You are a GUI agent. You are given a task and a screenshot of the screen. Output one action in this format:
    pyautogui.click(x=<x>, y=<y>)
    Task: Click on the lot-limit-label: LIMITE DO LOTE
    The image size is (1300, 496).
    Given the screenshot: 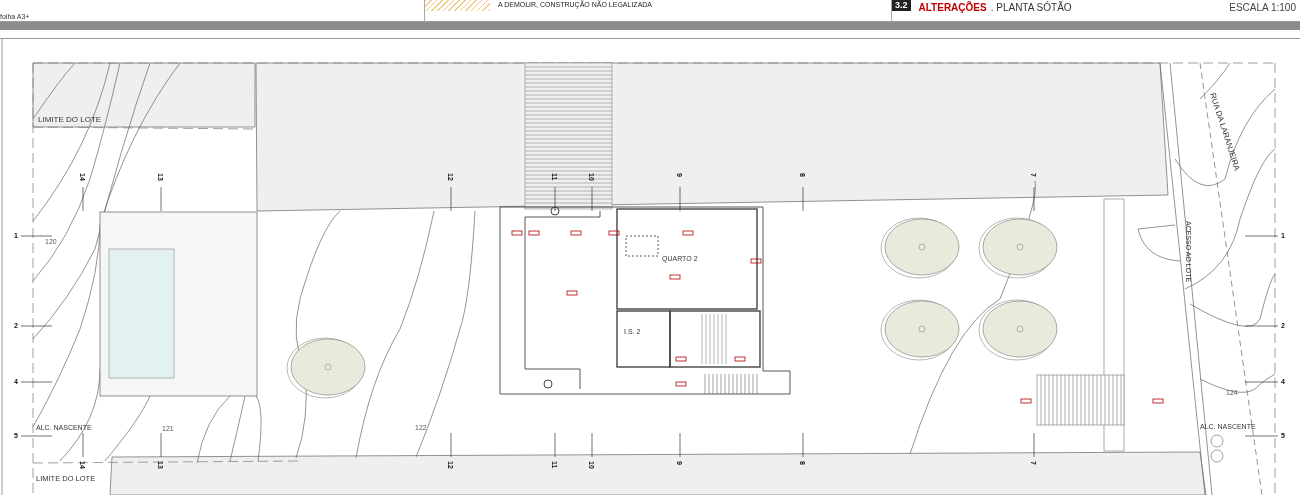 What is the action you would take?
    pyautogui.click(x=70, y=119)
    